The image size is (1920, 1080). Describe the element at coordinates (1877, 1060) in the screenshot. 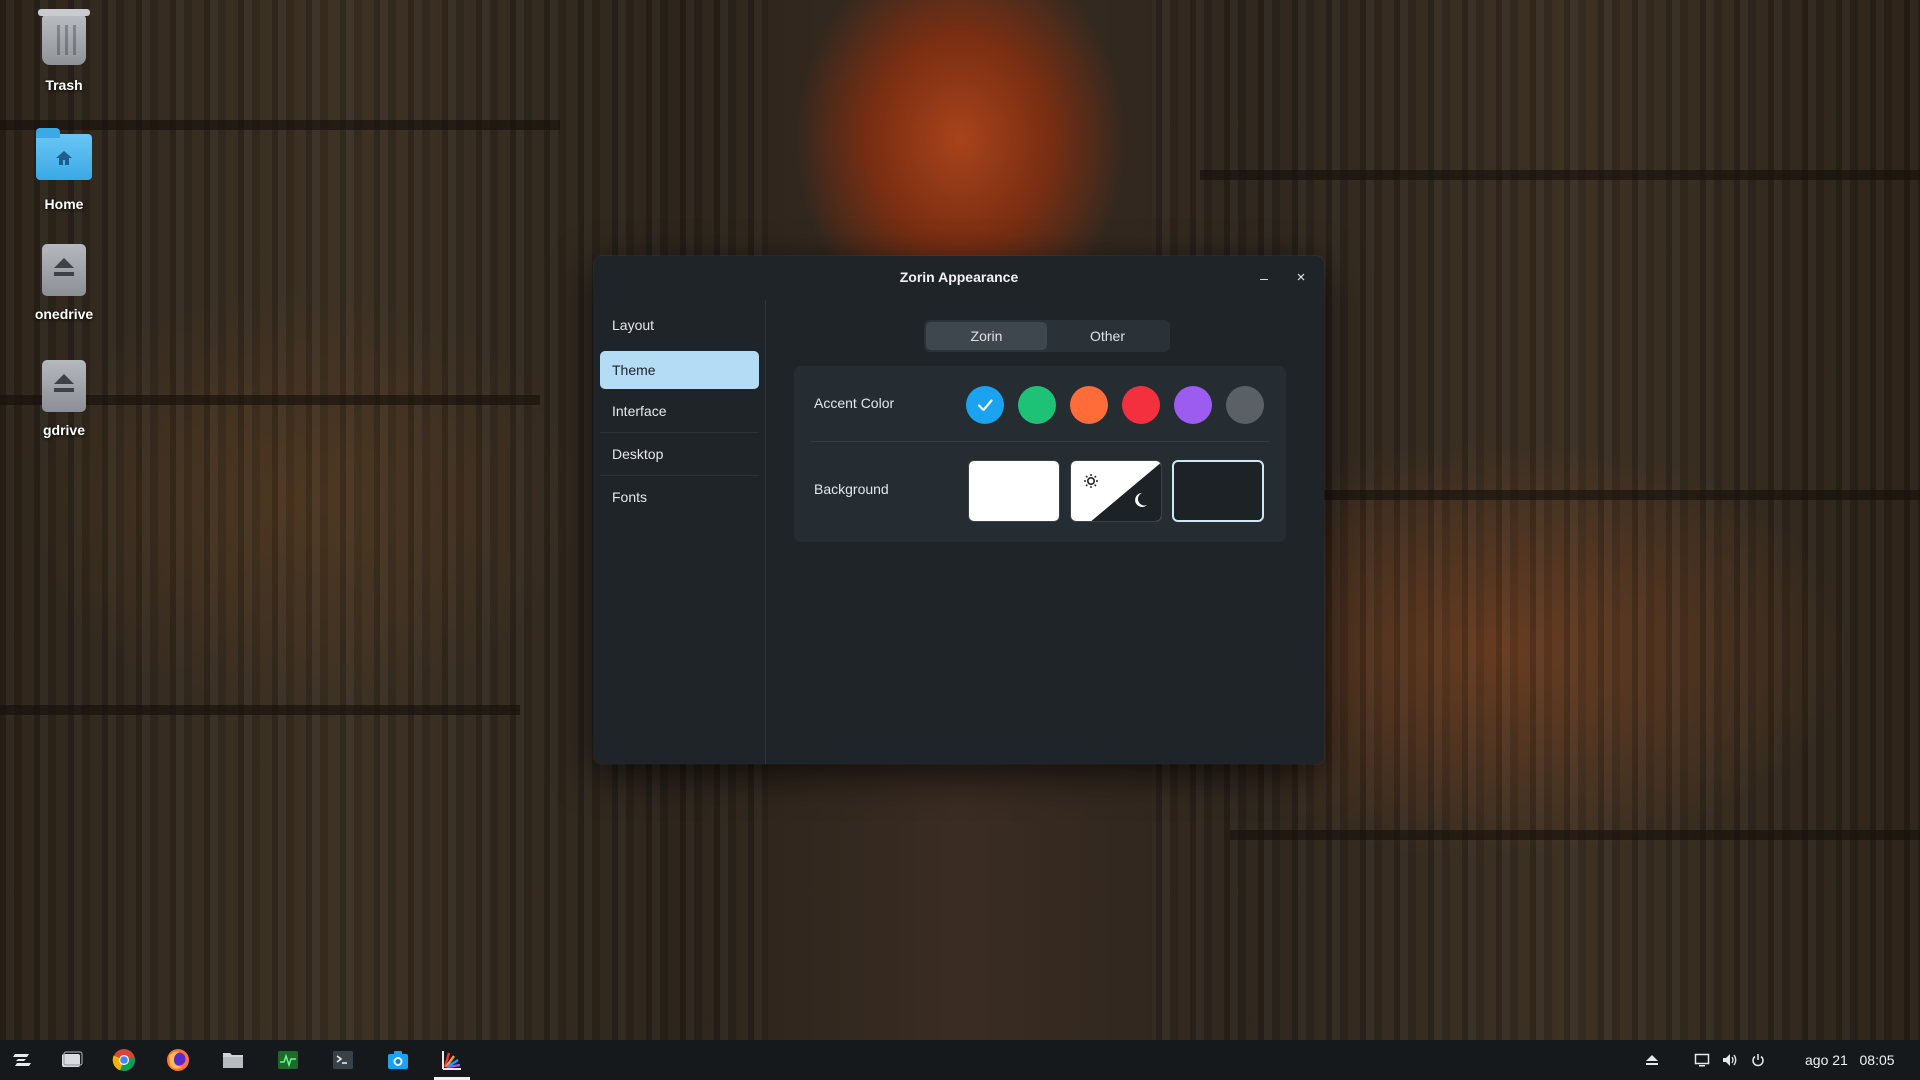

I see `time-label: 08:05` at that location.